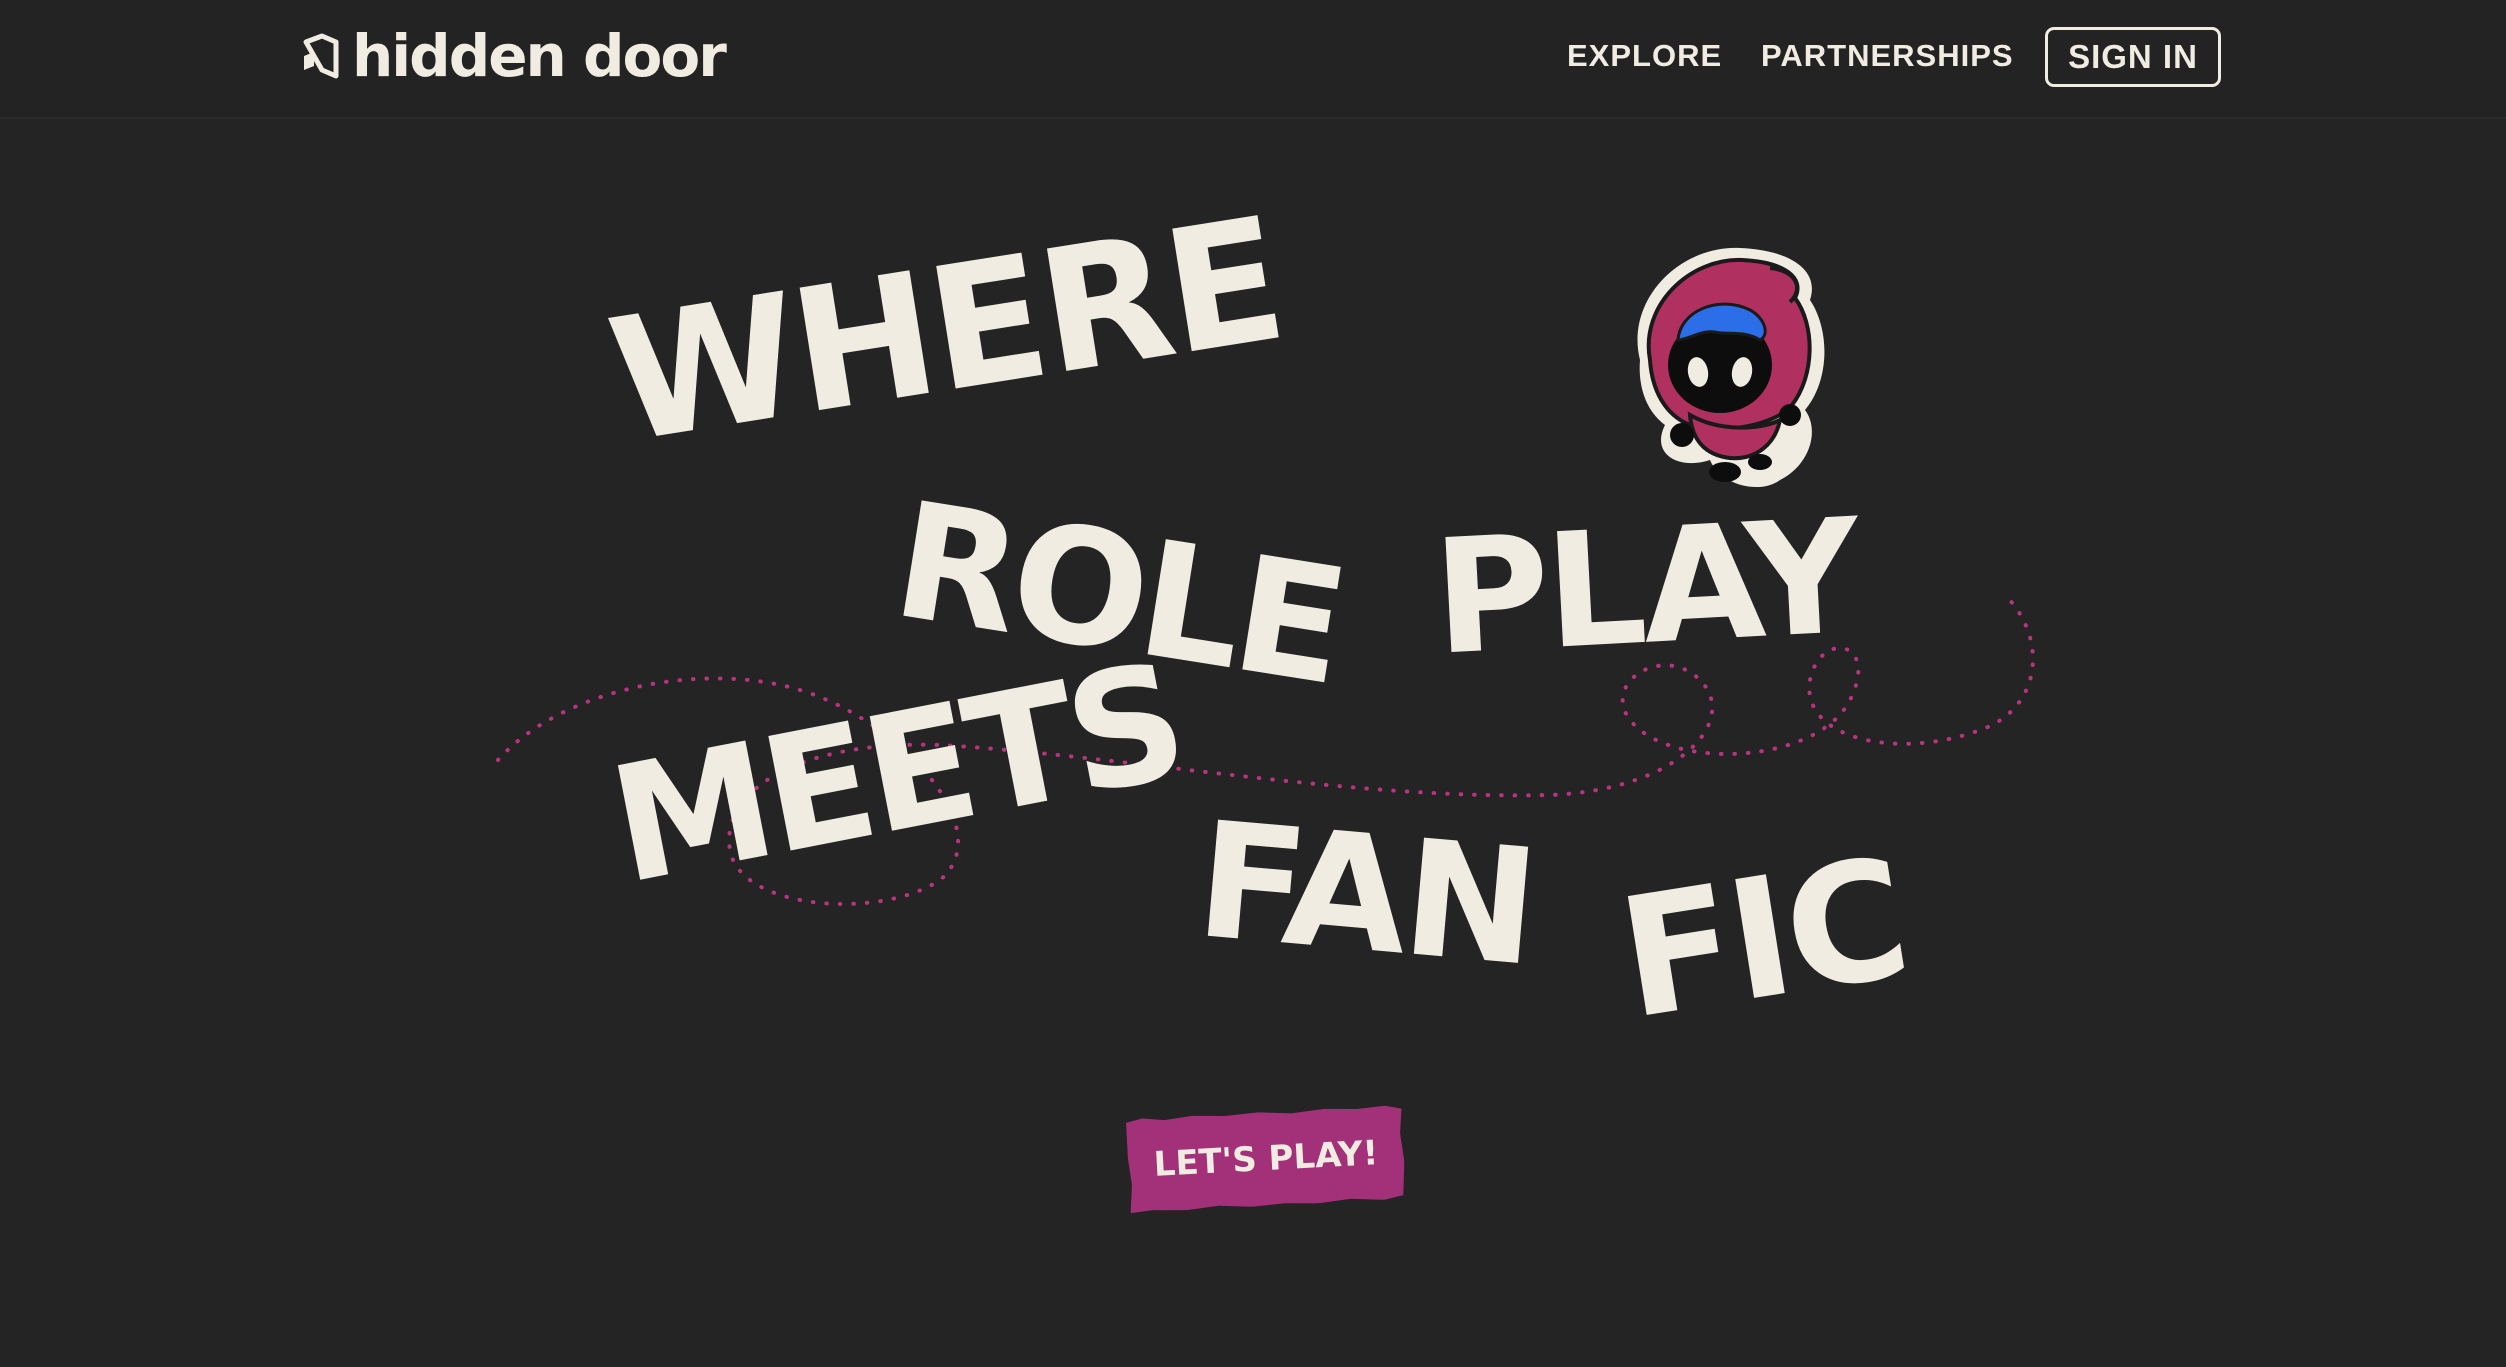 The width and height of the screenshot is (2506, 1367). Describe the element at coordinates (1762, 938) in the screenshot. I see `headline-word-fic: FIC` at that location.